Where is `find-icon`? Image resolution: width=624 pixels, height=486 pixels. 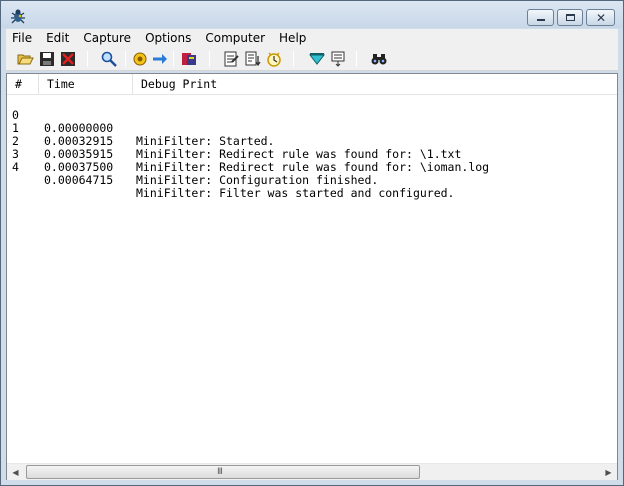 find-icon is located at coordinates (109, 59).